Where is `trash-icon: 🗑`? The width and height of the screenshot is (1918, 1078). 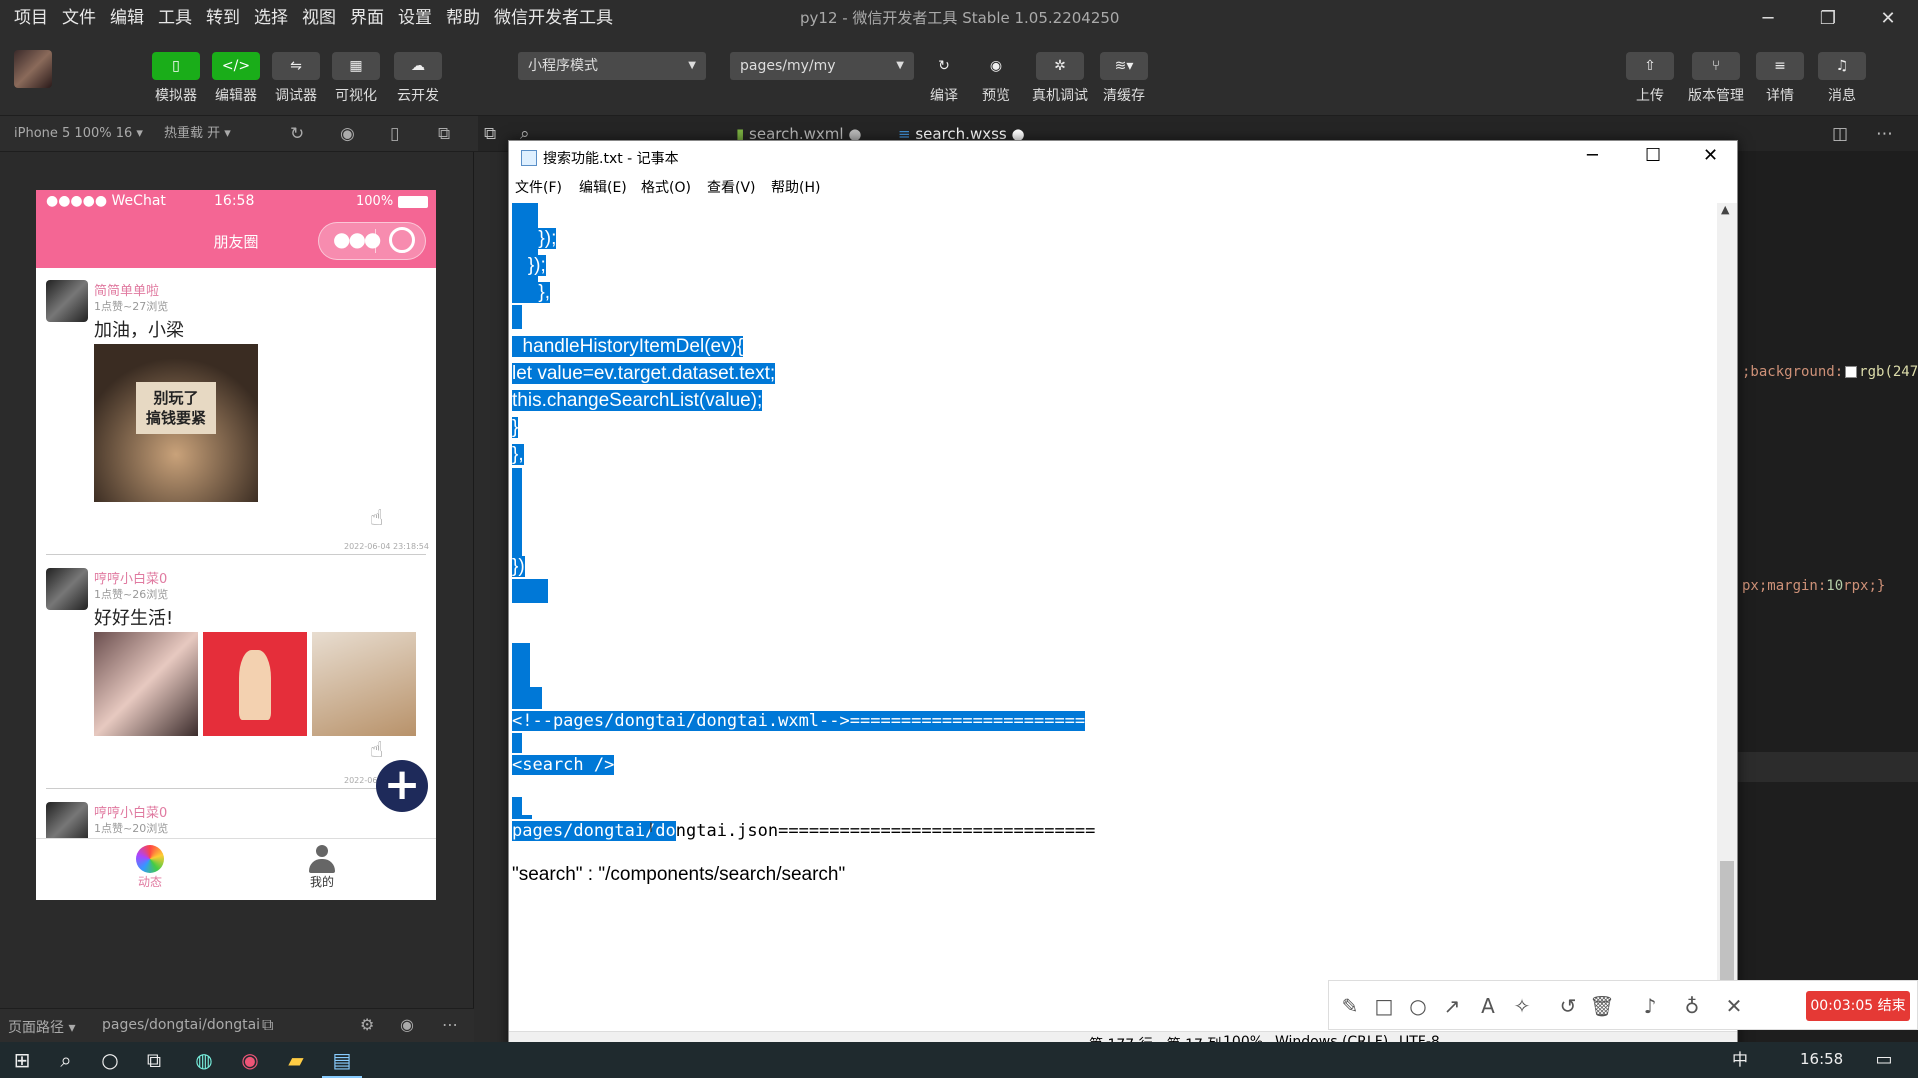
trash-icon: 🗑 is located at coordinates (1602, 1006).